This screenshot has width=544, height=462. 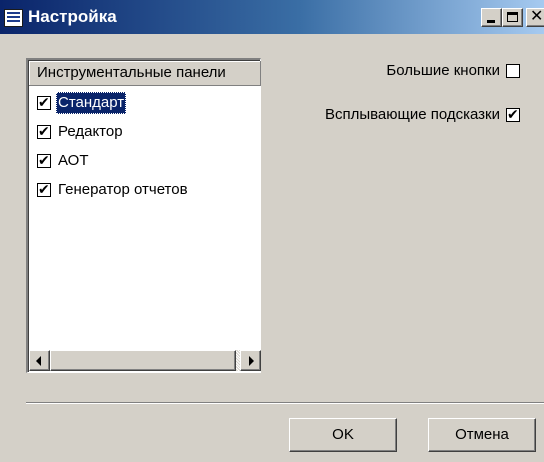 I want to click on toolbars-list-header: Инструментальные панели, so click(x=145, y=73).